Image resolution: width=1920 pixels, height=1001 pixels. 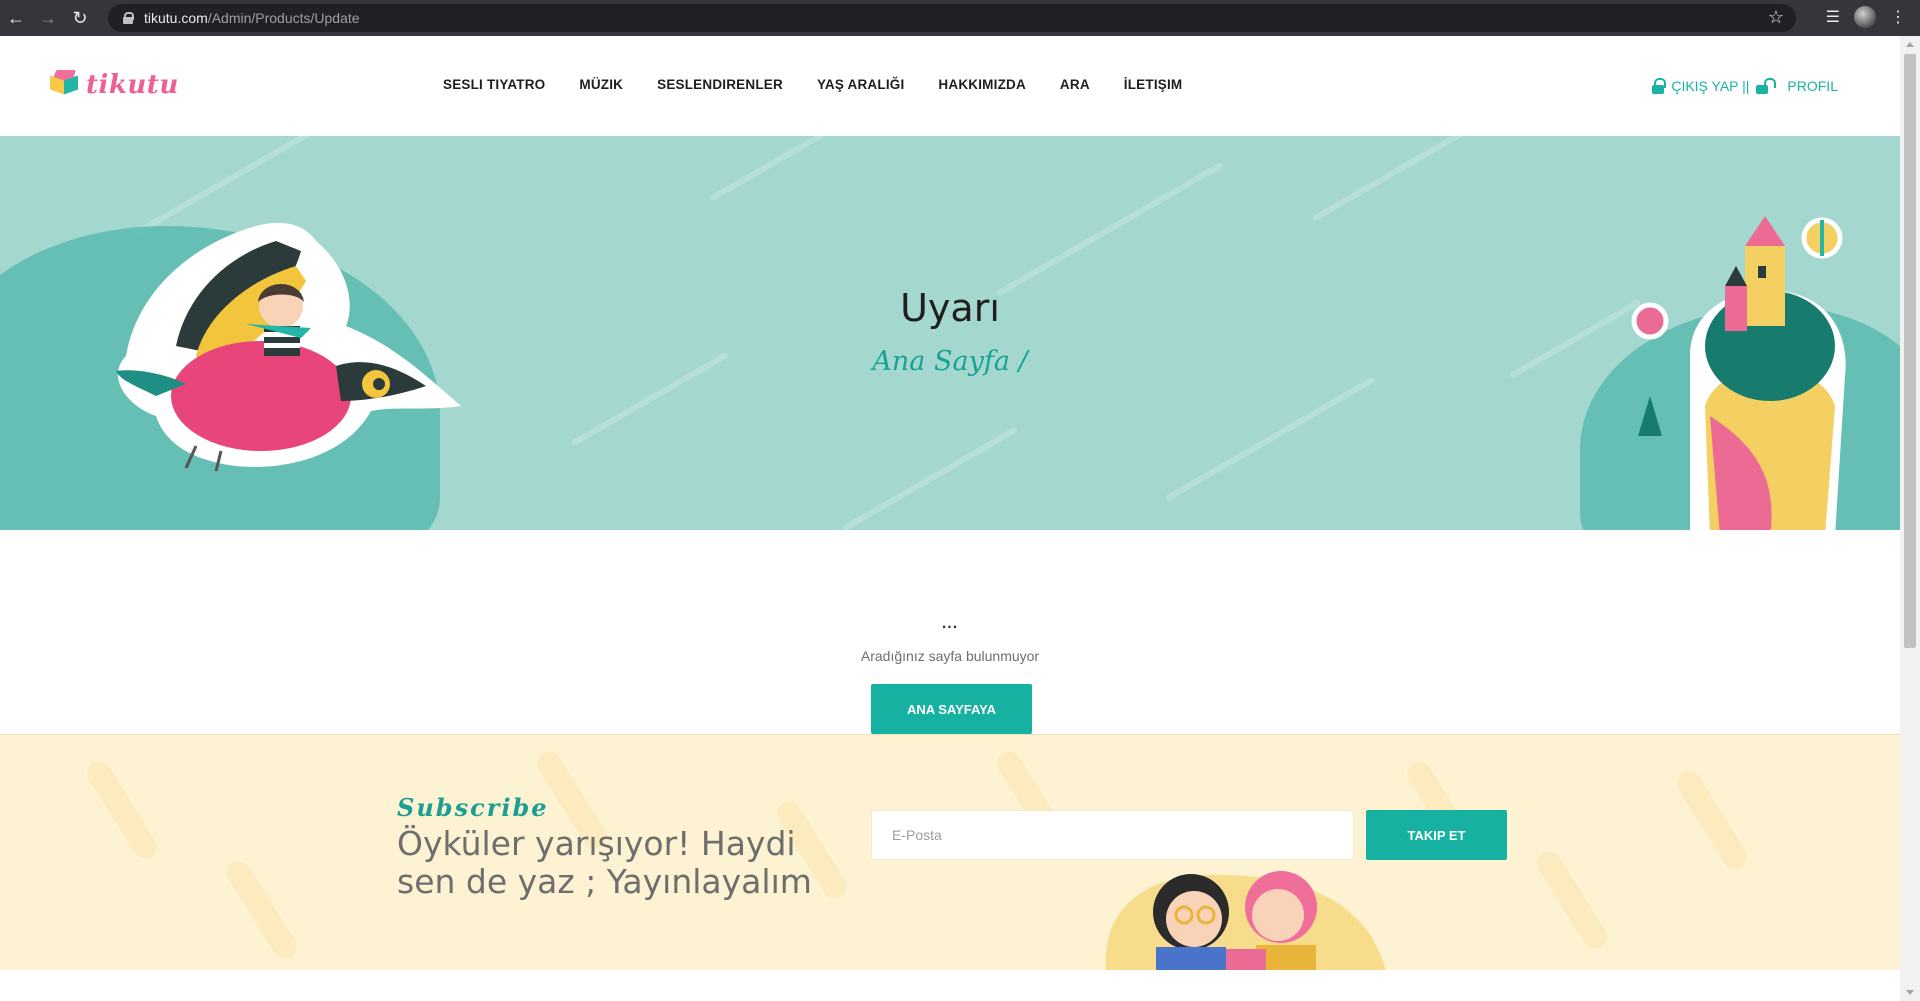 What do you see at coordinates (952, 18) in the screenshot?
I see `address-bar: tikutu.com/Admin/Products/Update ☆` at bounding box center [952, 18].